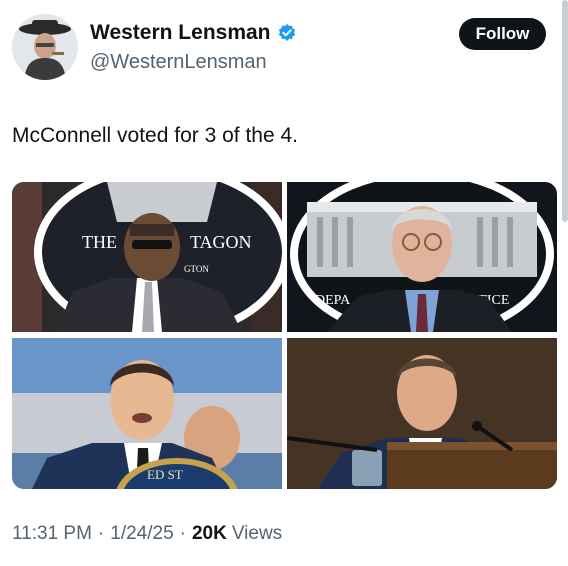  I want to click on pentagon-seal-text-right: TAGON, so click(221, 242).